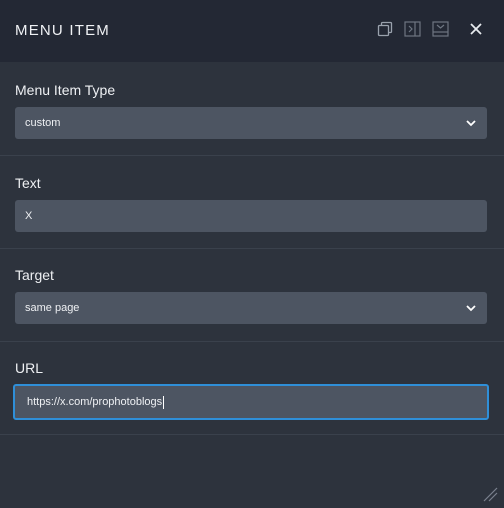  Describe the element at coordinates (28, 183) in the screenshot. I see `text-label: Text` at that location.